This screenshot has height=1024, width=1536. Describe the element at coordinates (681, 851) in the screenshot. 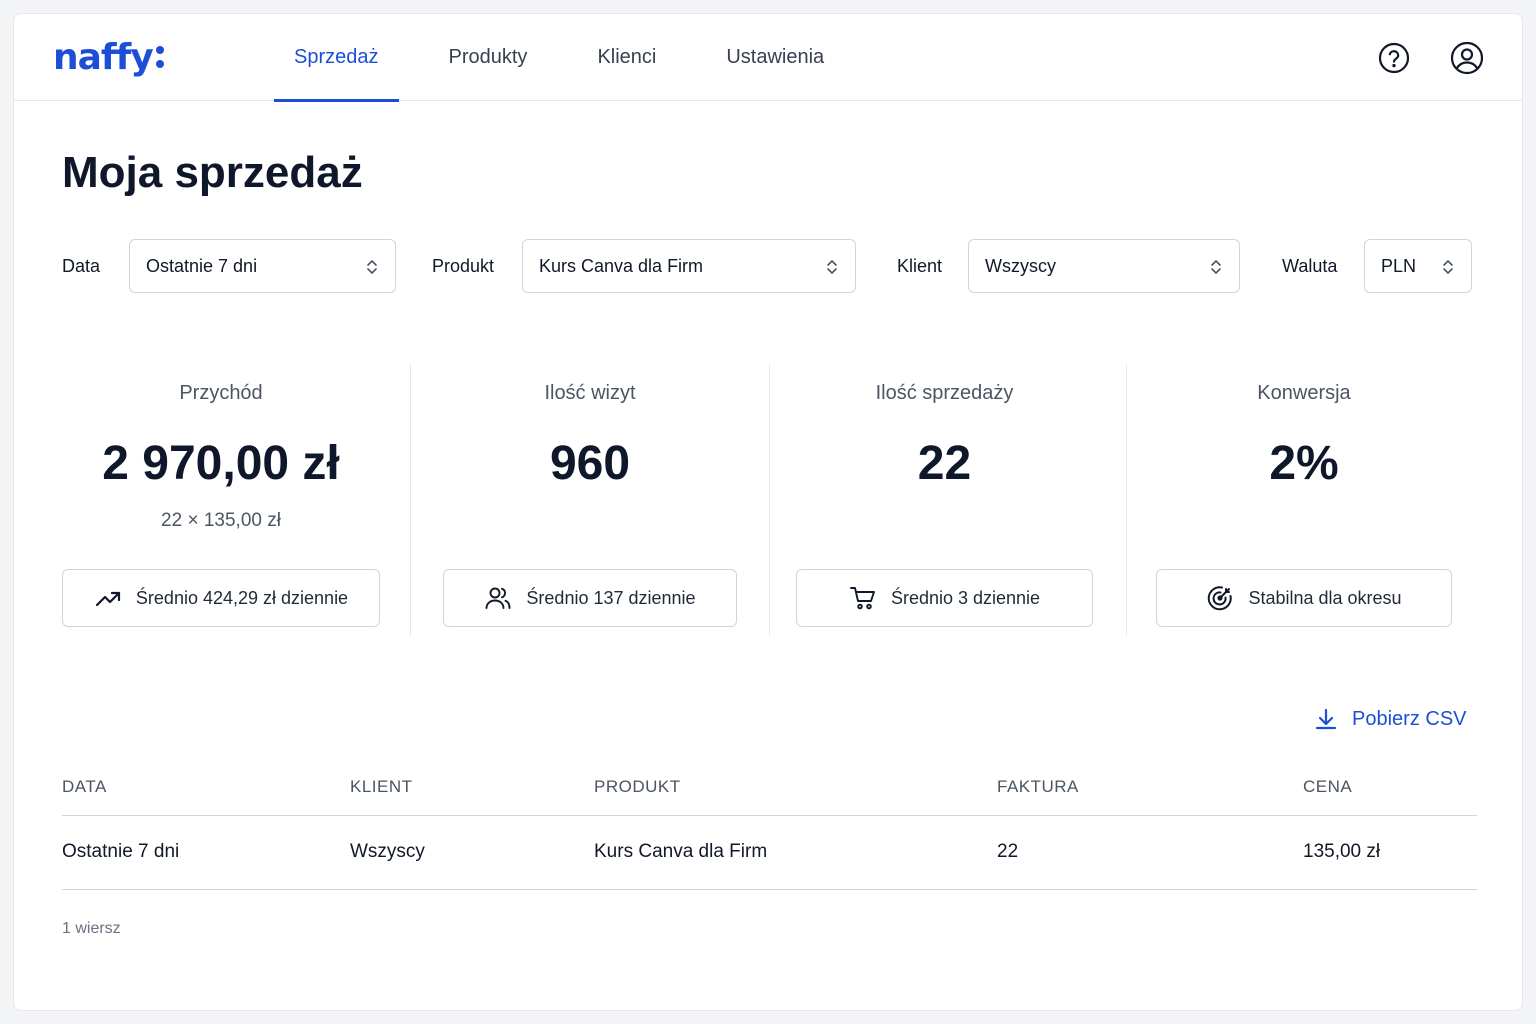

I see `cell-product: Kurs Canva dla Firm` at that location.